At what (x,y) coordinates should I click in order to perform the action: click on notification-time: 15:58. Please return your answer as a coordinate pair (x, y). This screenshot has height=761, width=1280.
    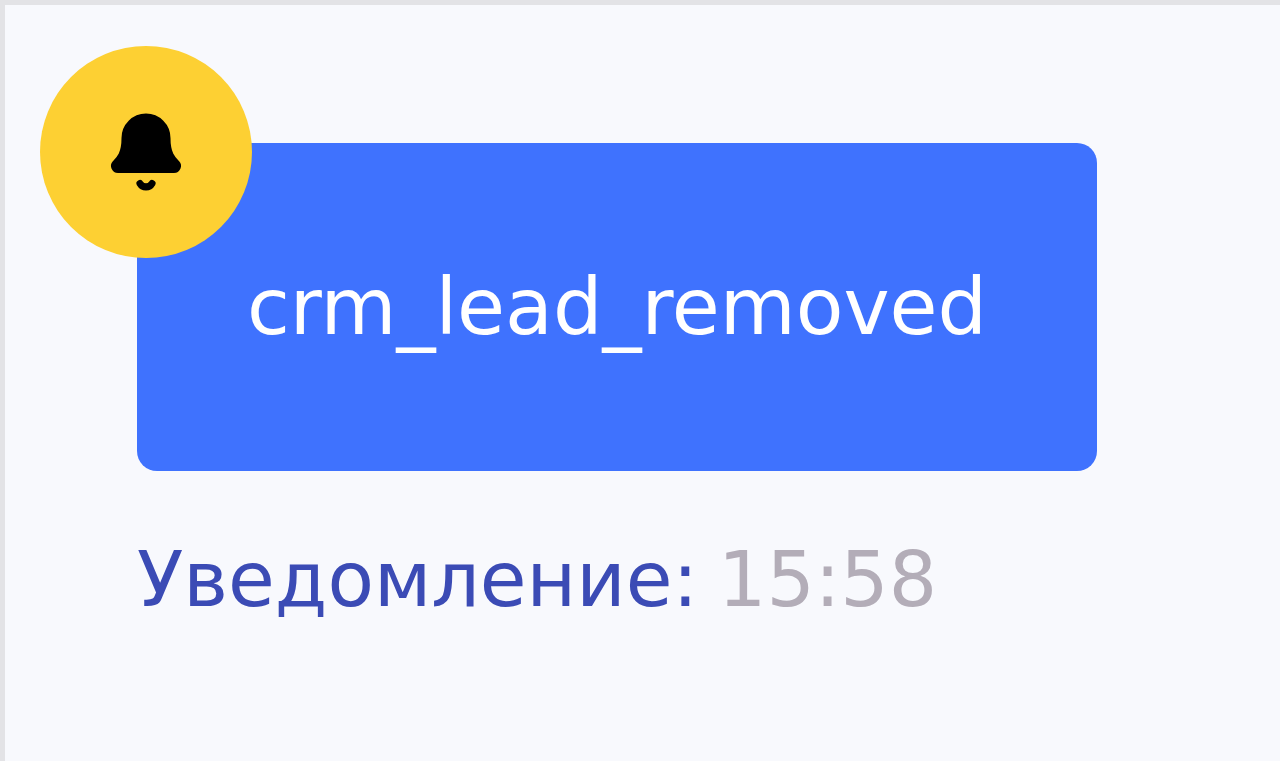
    Looking at the image, I should click on (828, 580).